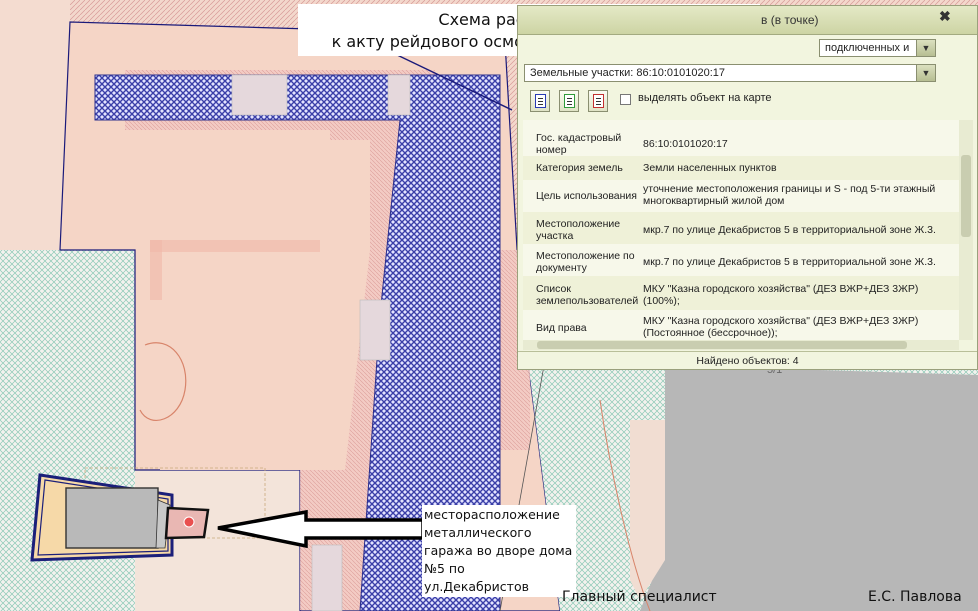 Image resolution: width=978 pixels, height=611 pixels. Describe the element at coordinates (915, 597) in the screenshot. I see `signer-name: Е.С. Павлова` at that location.